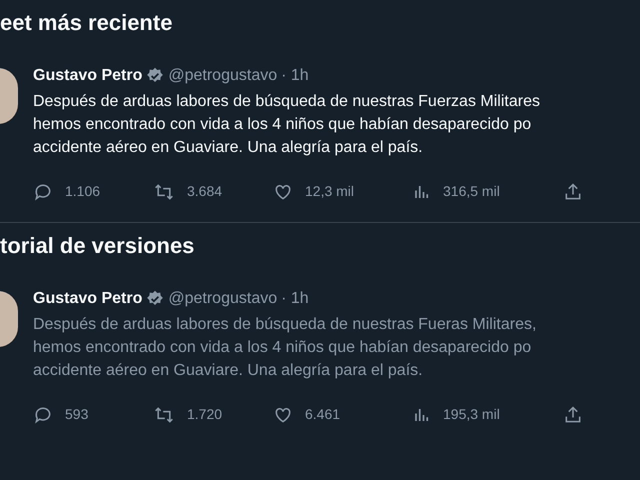  I want to click on section-heading: eet más reciente, so click(87, 23).